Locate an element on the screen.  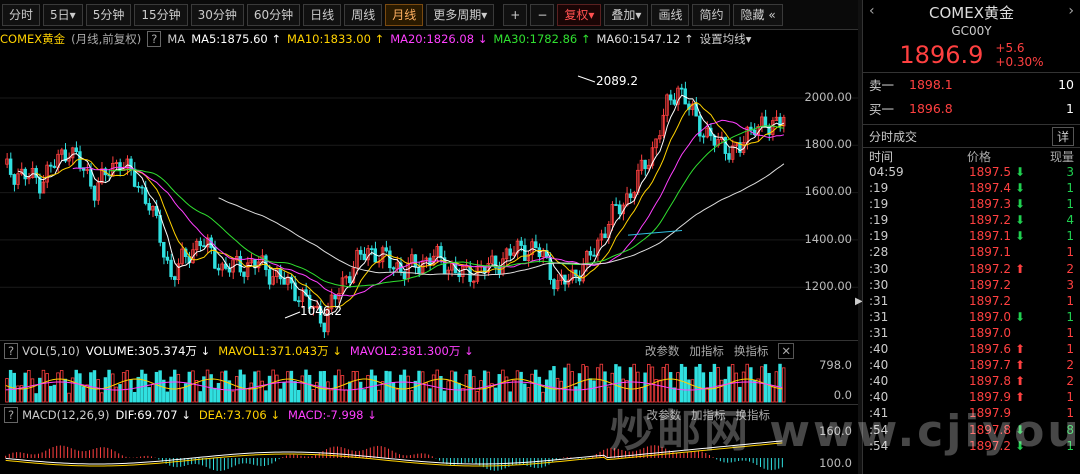
ma60-value: MA60:1547.12 ↑ is located at coordinates (645, 39).